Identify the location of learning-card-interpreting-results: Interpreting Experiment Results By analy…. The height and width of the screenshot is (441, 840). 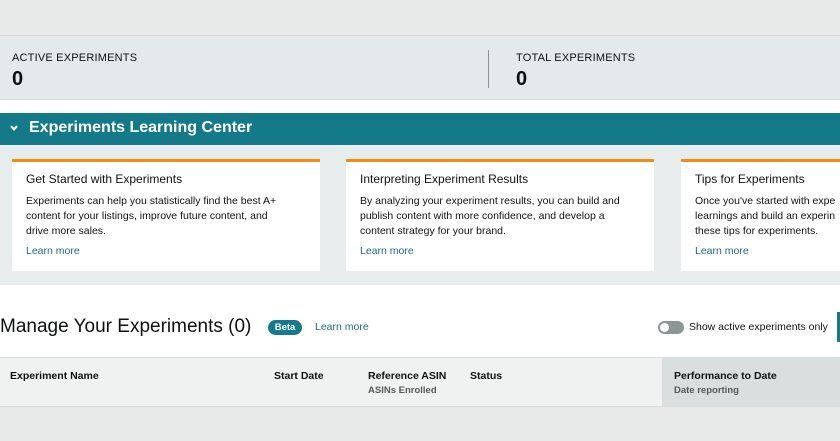
(500, 215).